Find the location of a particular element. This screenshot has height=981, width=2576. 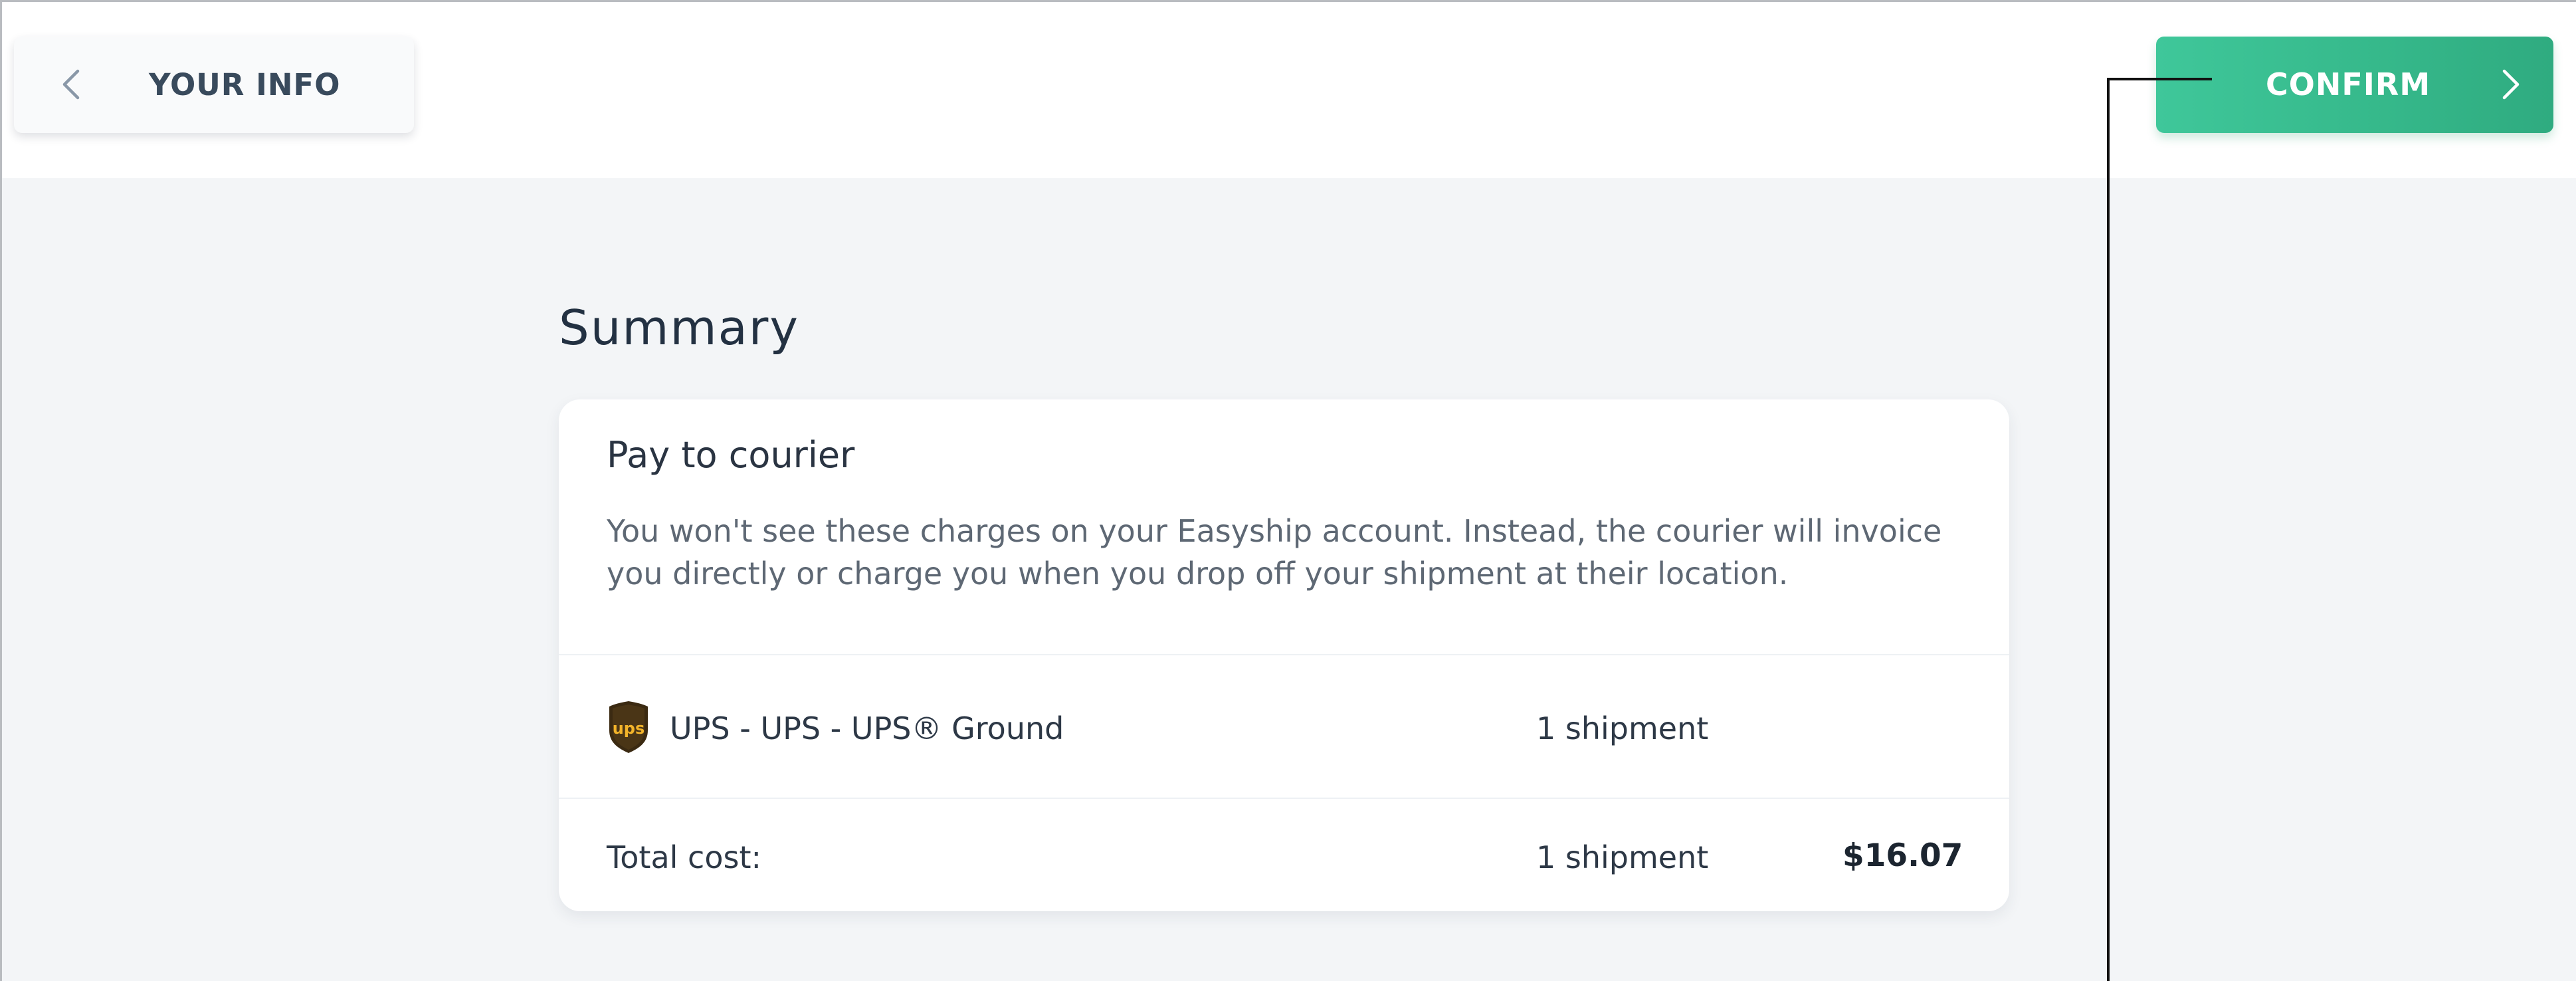

total-shipment-count: 1 shipment is located at coordinates (1622, 857).